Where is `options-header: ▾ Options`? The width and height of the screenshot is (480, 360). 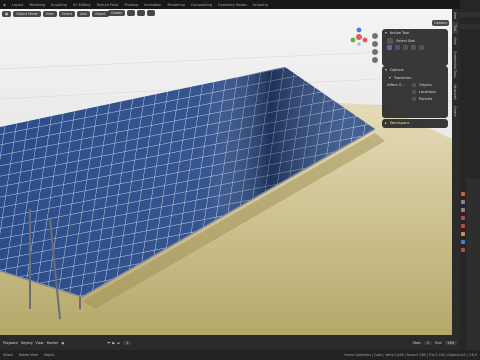
options-header: ▾ Options is located at coordinates (415, 70).